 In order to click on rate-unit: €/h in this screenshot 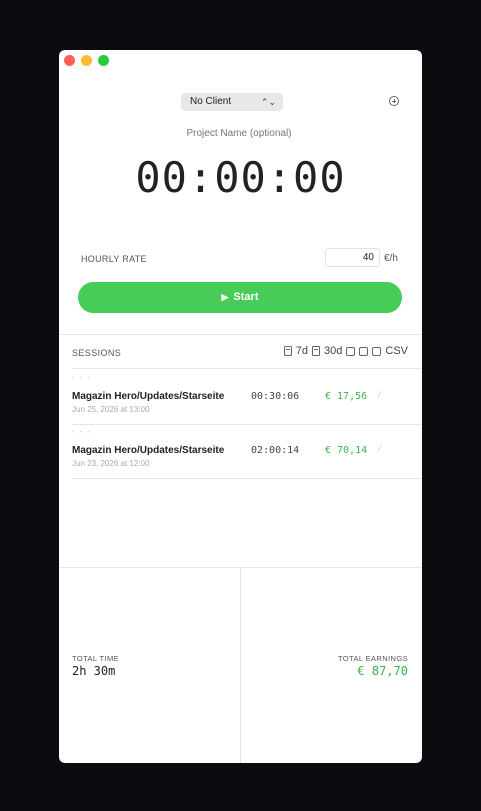, I will do `click(391, 258)`.